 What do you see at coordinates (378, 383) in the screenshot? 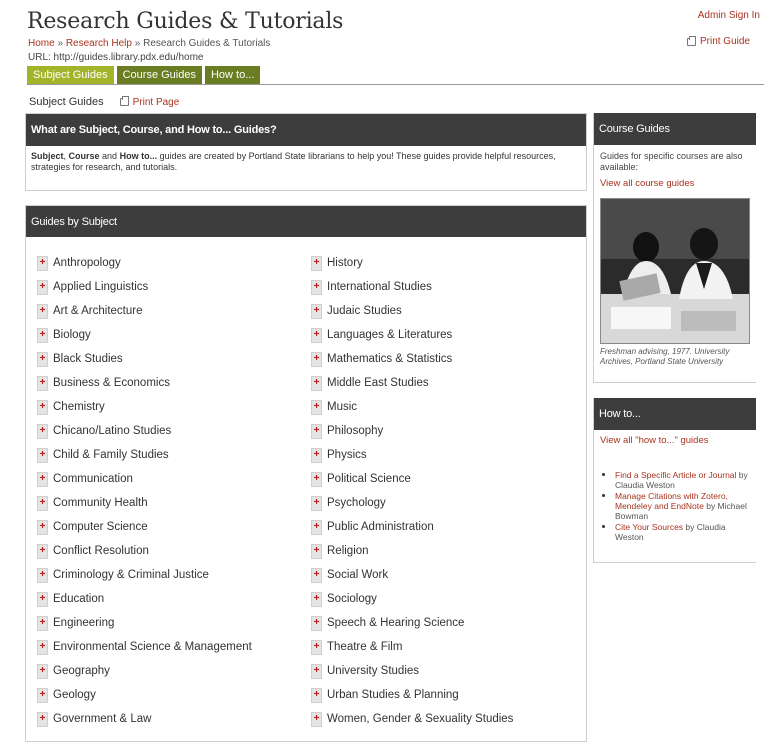
I see `subject-guide-label: Middle East Studies` at bounding box center [378, 383].